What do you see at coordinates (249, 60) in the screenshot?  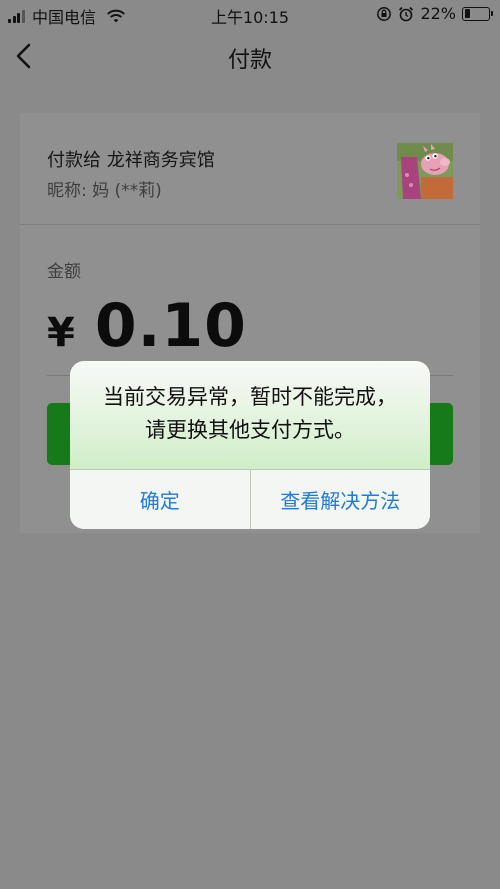 I see `page-title: 付款` at bounding box center [249, 60].